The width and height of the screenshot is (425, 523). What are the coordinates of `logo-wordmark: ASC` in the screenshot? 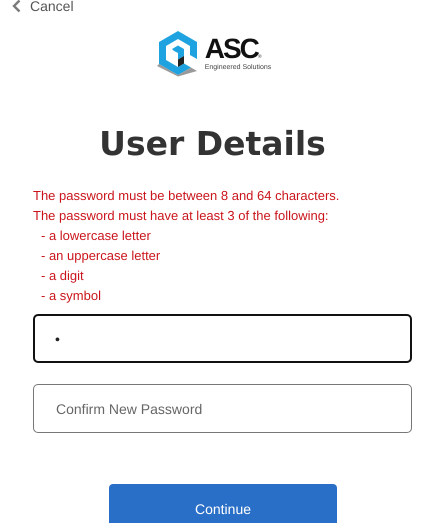 It's located at (231, 49).